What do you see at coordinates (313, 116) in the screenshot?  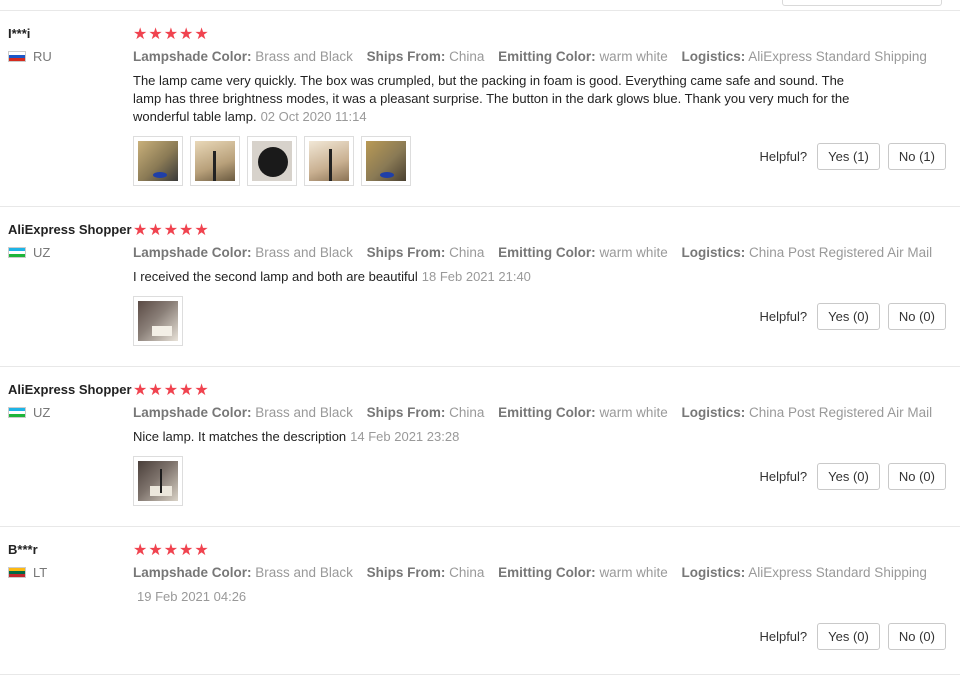 I see `review-date: 02 Oct 2020 11:14` at bounding box center [313, 116].